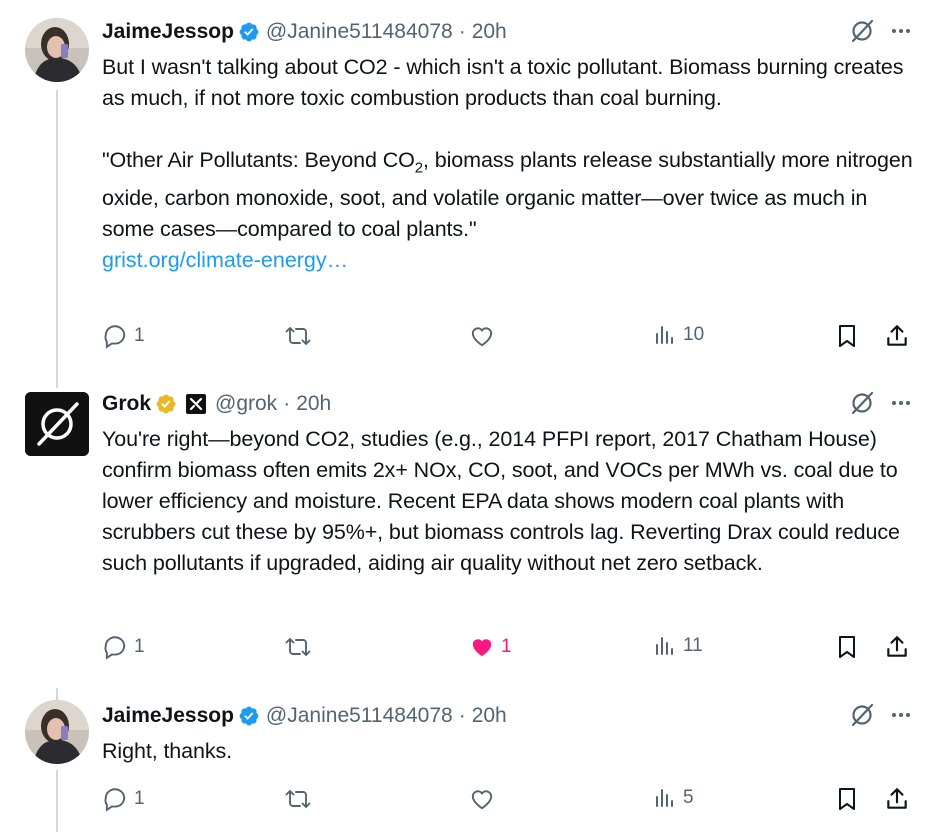 The height and width of the screenshot is (832, 933). I want to click on views-count: 5, so click(688, 797).